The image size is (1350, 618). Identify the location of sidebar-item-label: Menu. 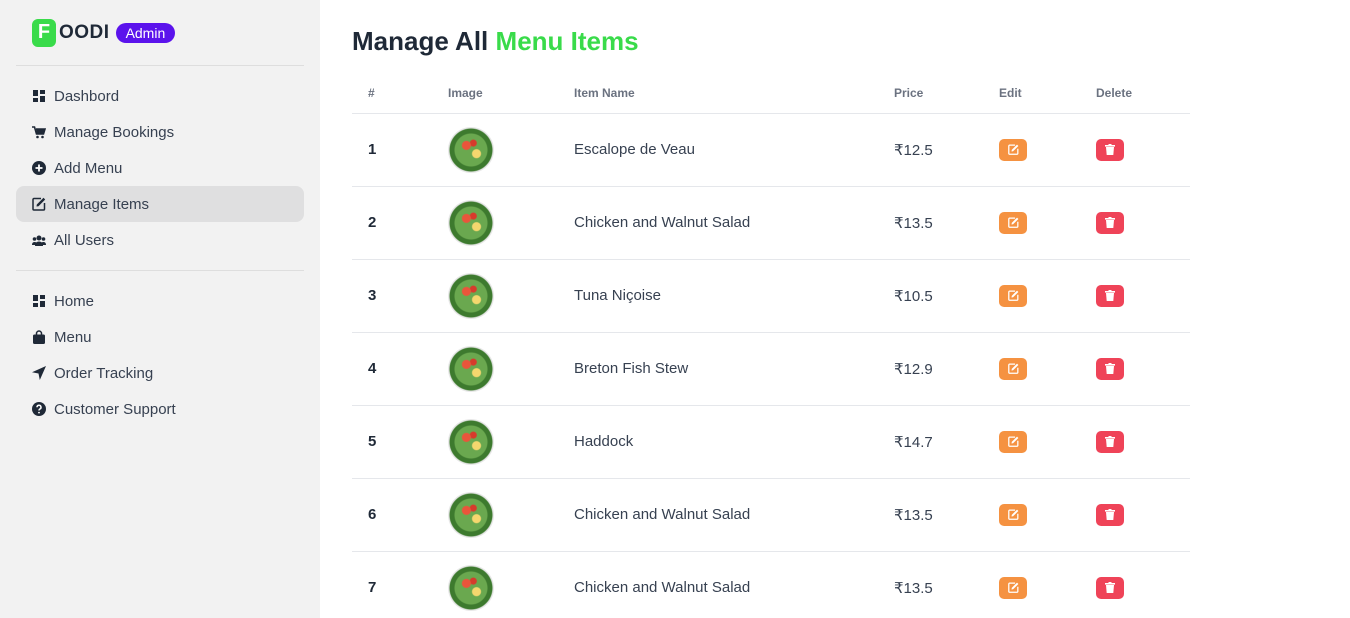
(73, 337).